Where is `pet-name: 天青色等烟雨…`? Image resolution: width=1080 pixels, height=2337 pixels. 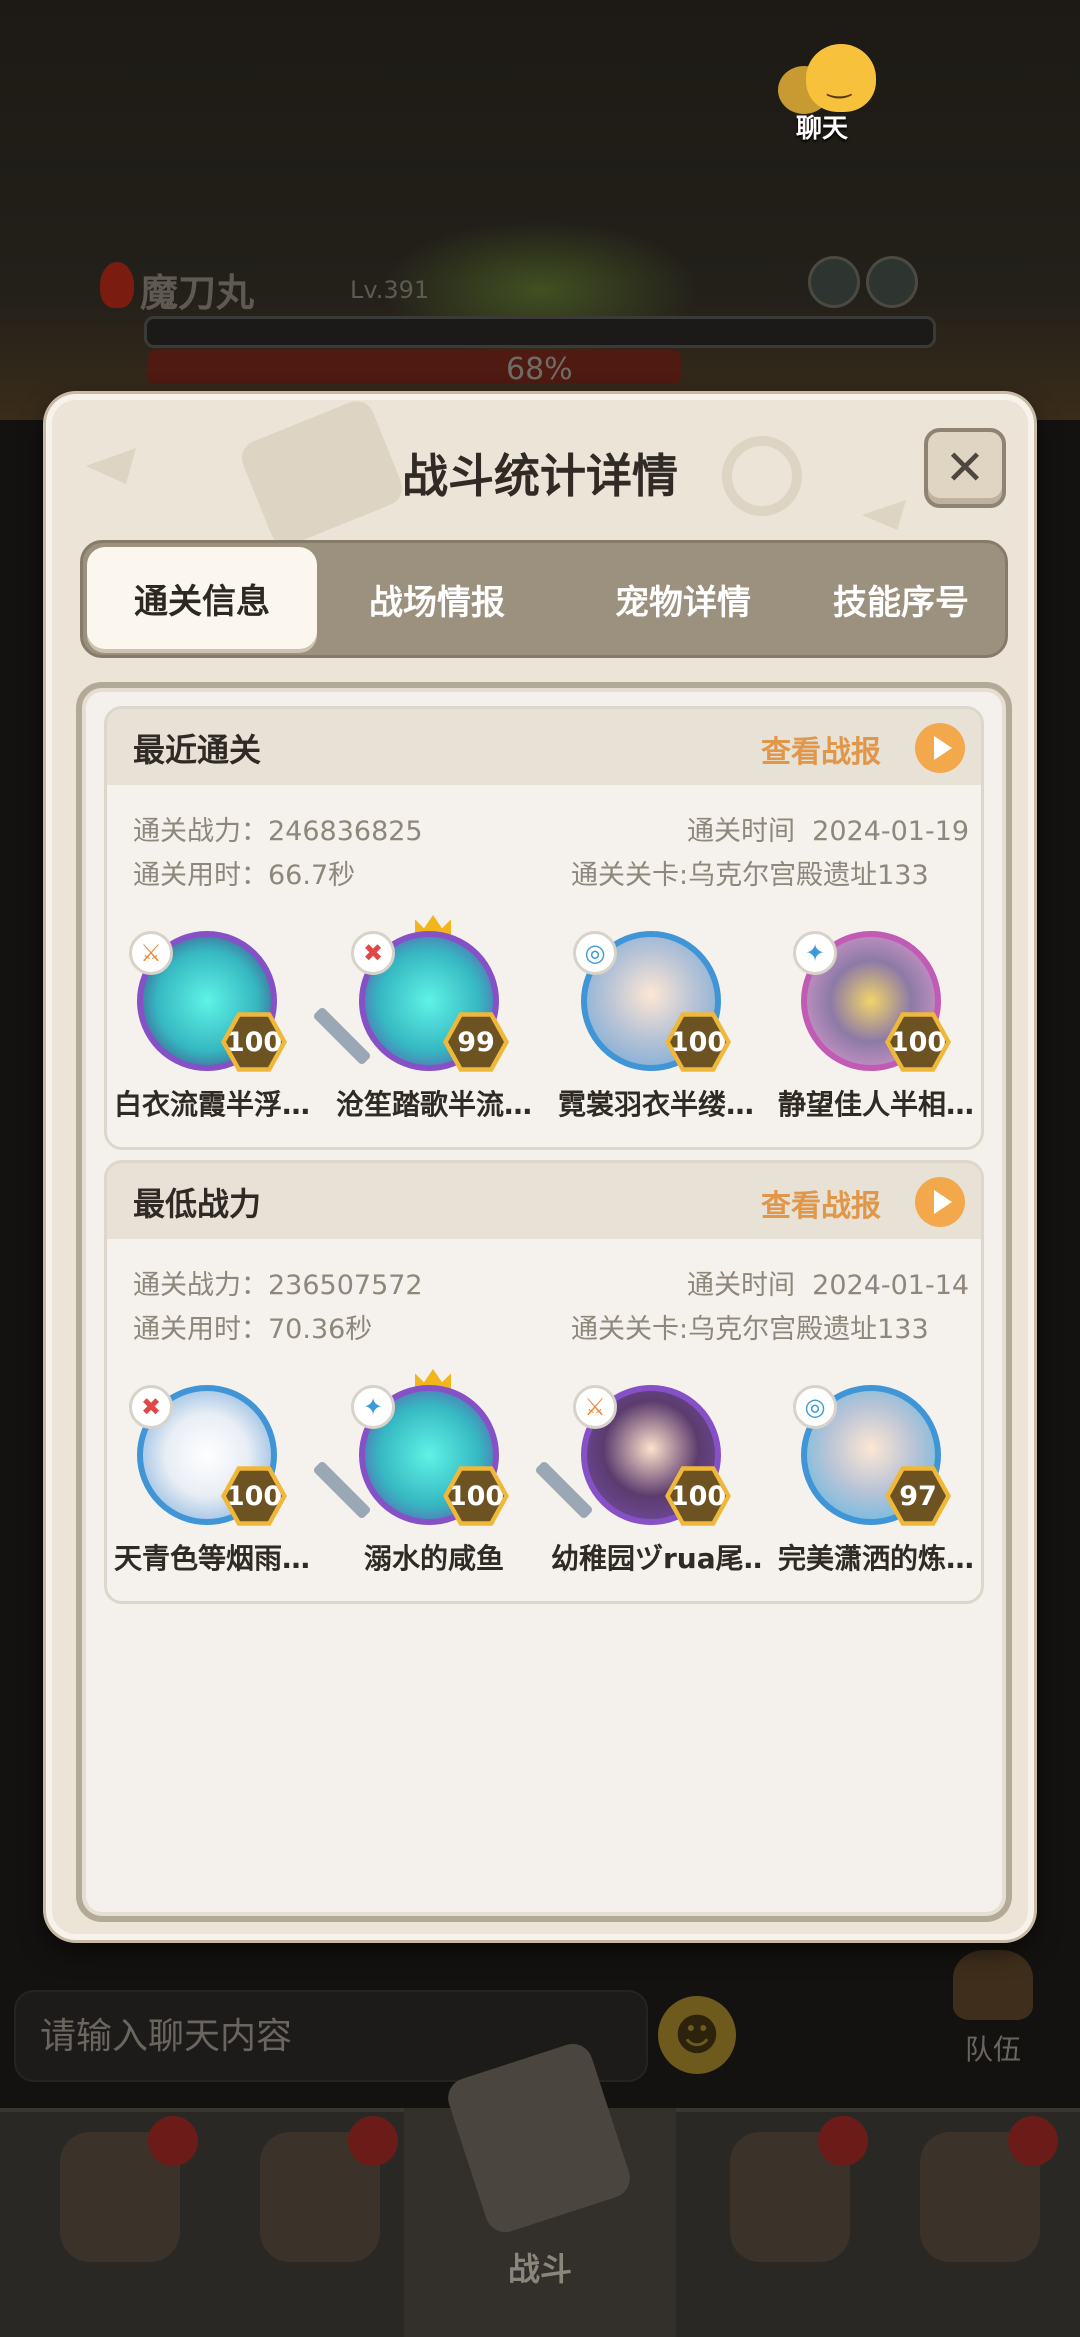 pet-name: 天青色等烟雨… is located at coordinates (211, 1558).